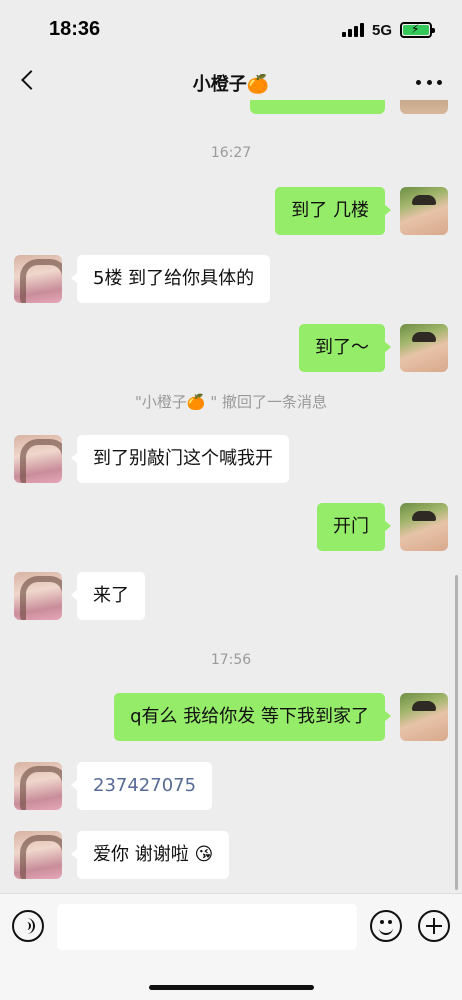 The height and width of the screenshot is (1000, 462). I want to click on chat-header: 小橙子🍊, so click(231, 82).